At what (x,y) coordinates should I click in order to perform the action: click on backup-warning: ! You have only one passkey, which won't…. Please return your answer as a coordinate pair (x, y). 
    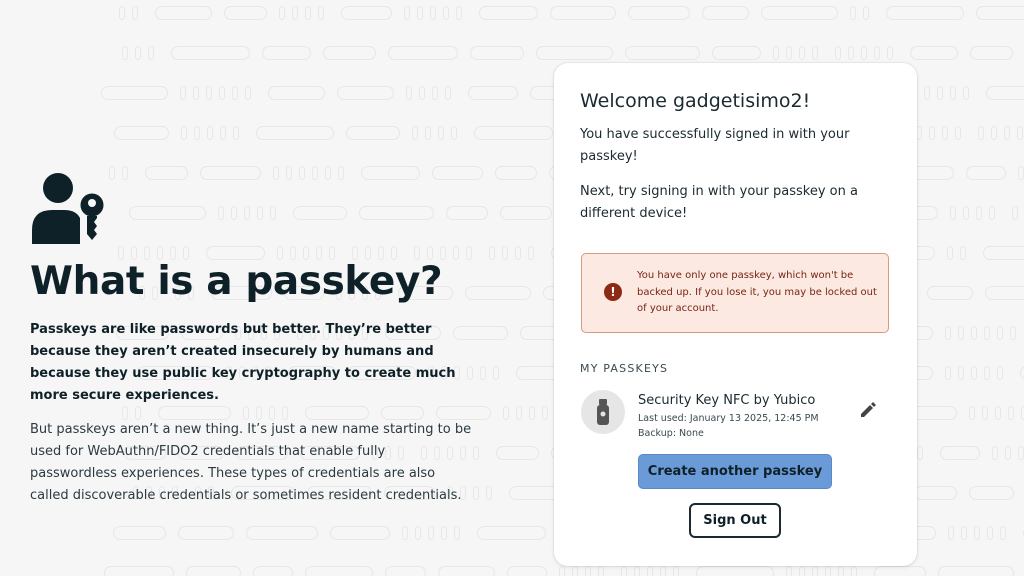
    Looking at the image, I should click on (735, 293).